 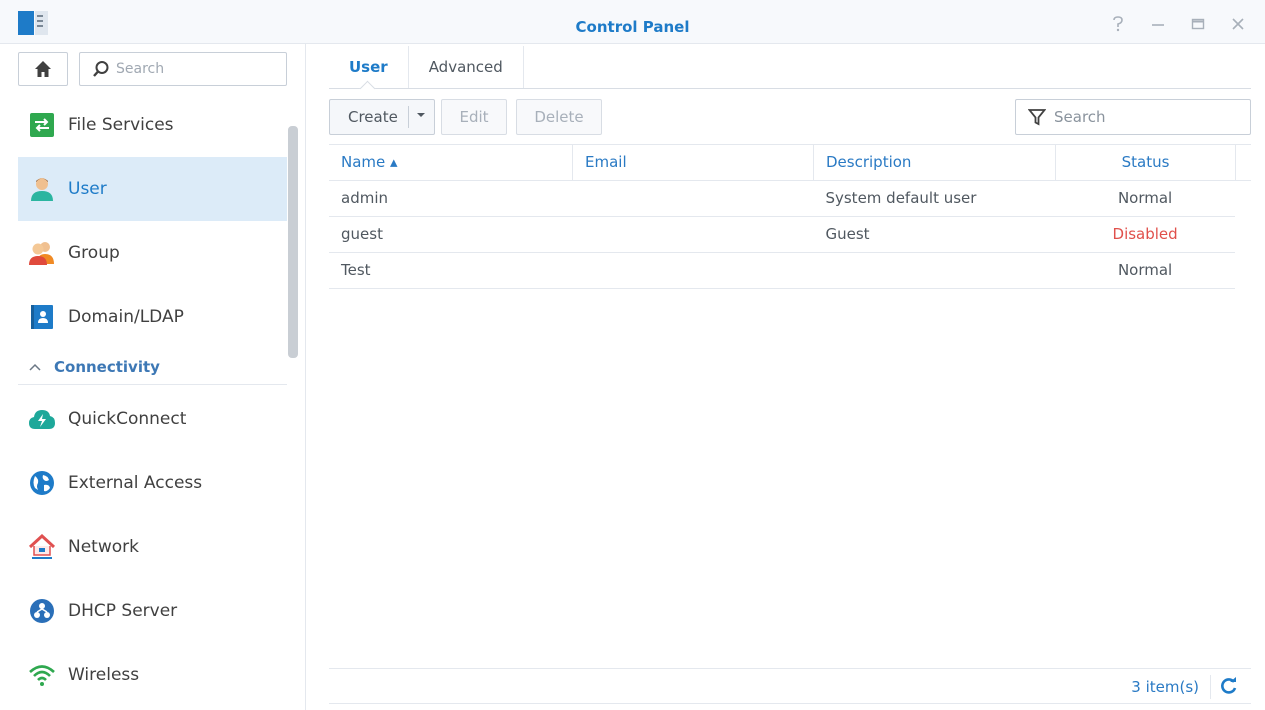 I want to click on chevron-up-icon, so click(x=35, y=367).